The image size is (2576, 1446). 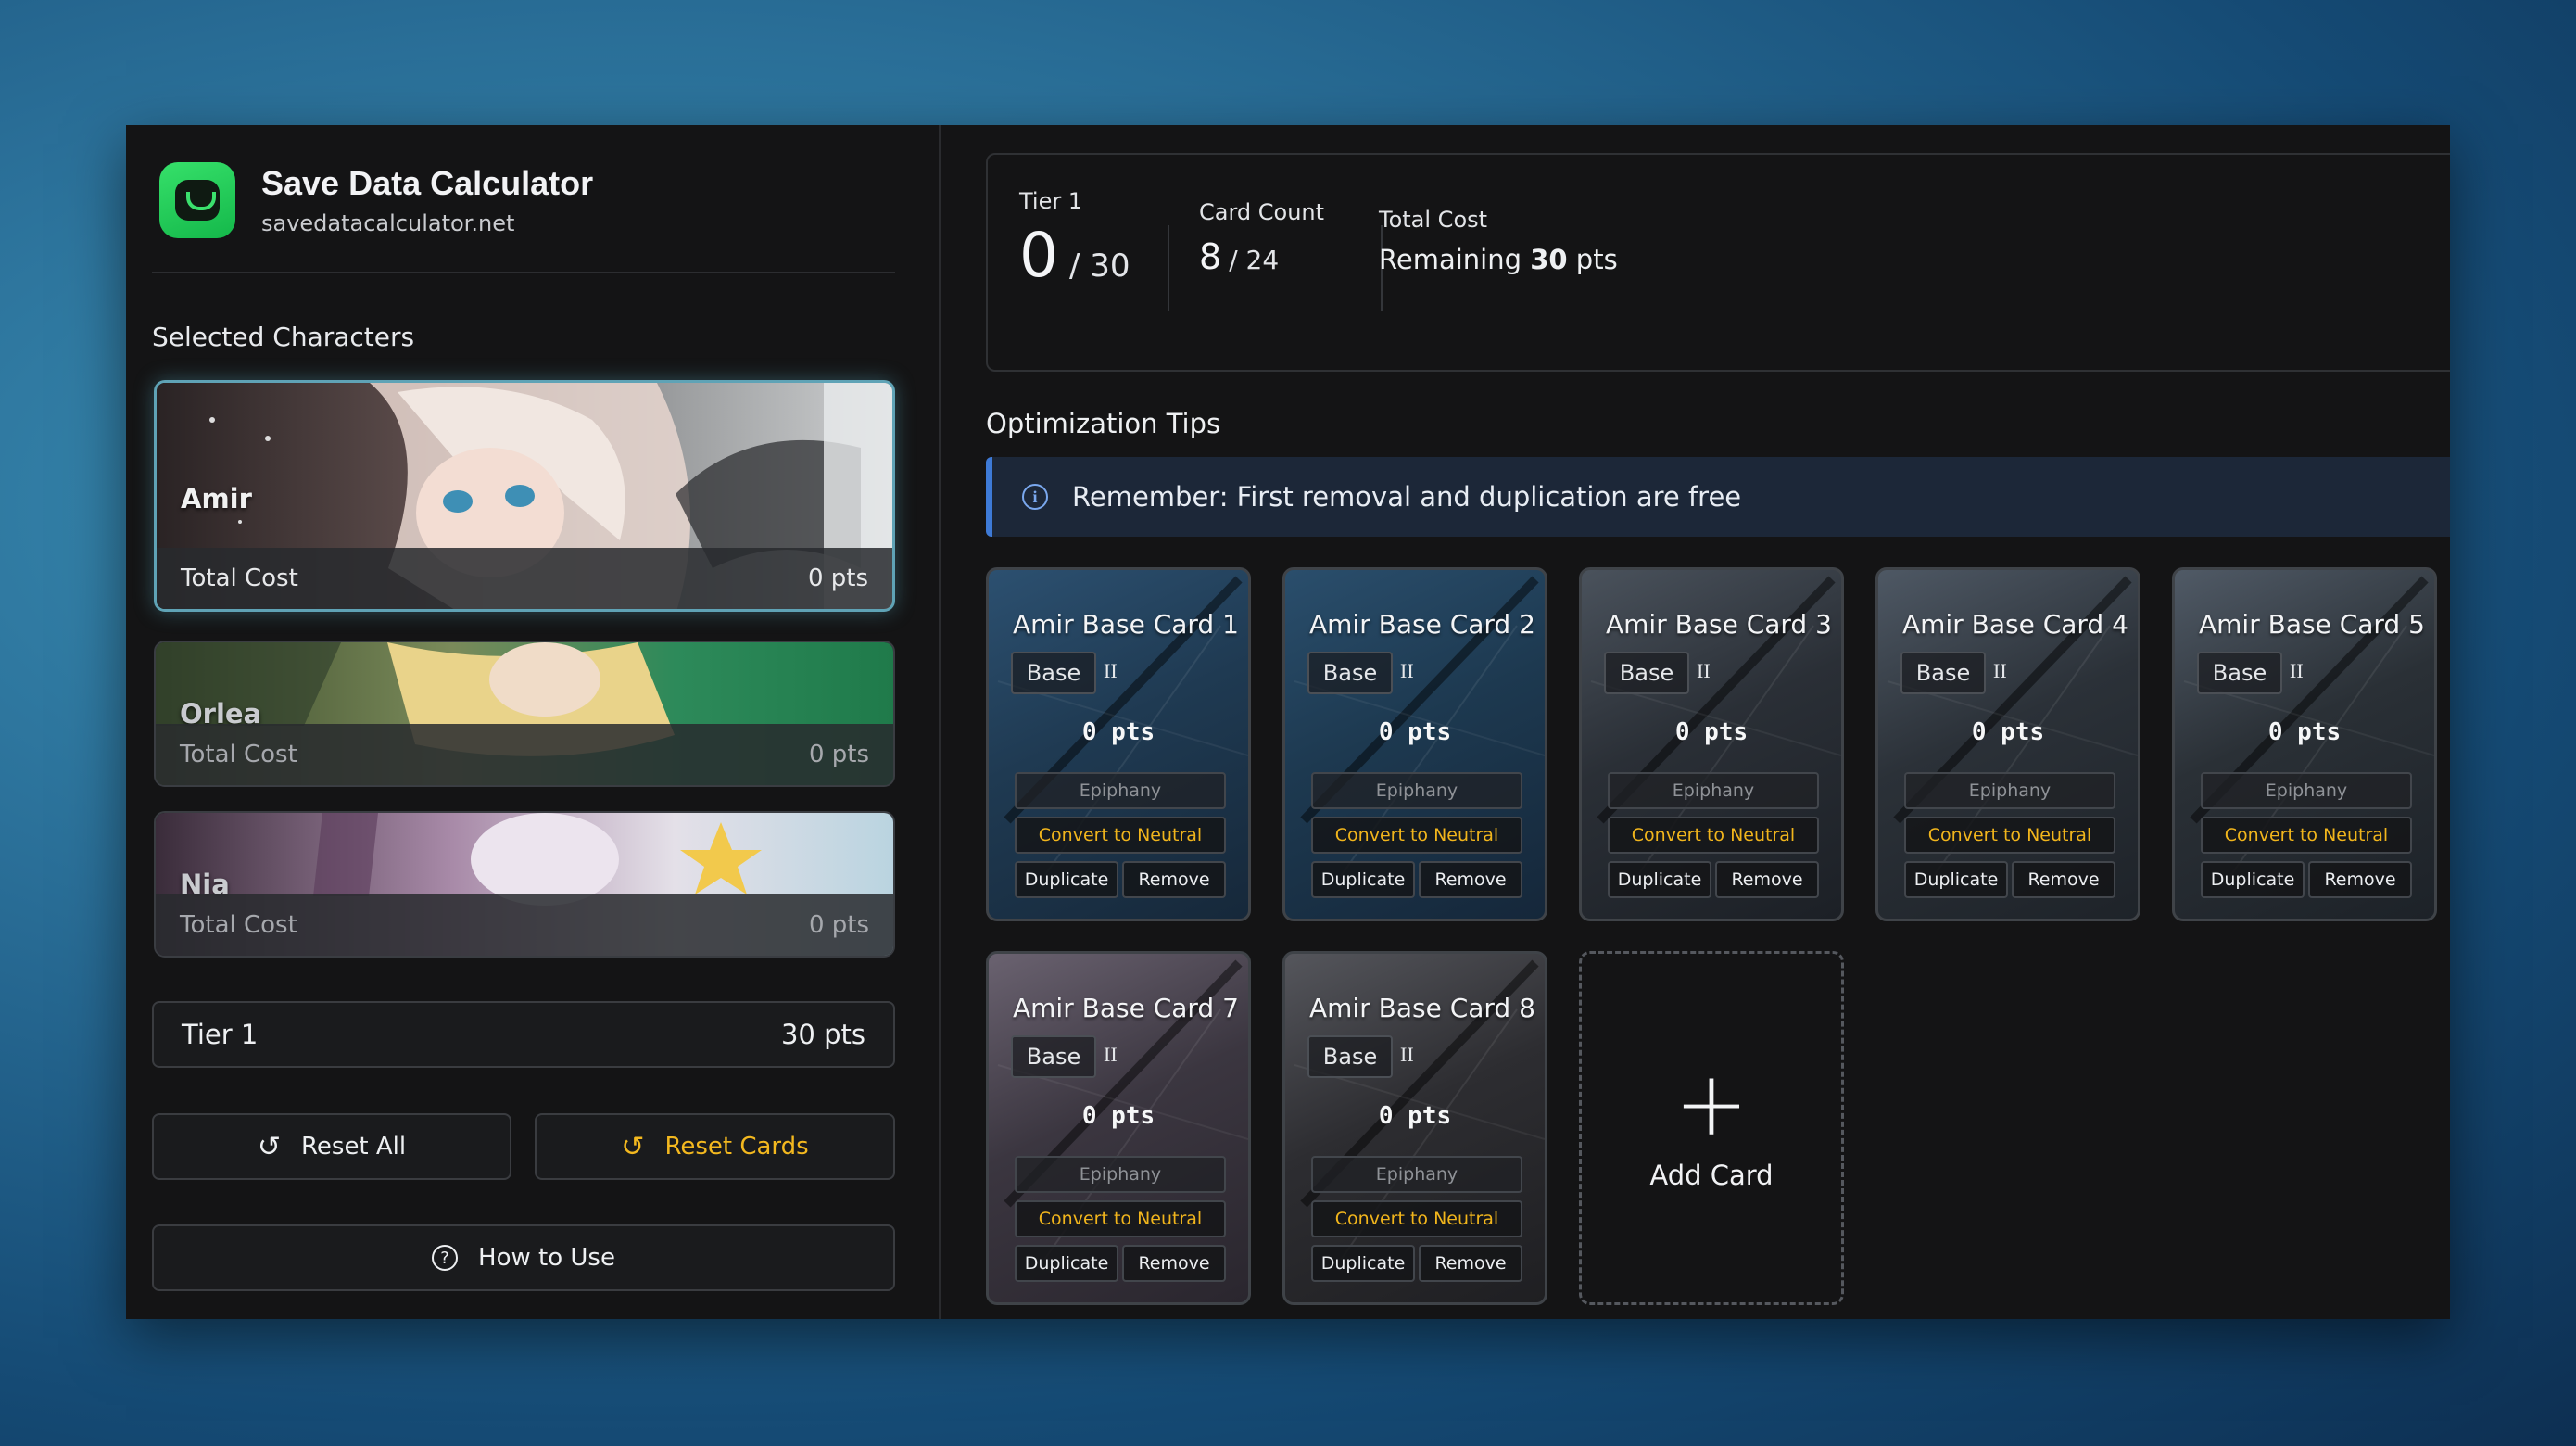 What do you see at coordinates (1422, 1008) in the screenshot?
I see `card-title: Amir Base Card 8` at bounding box center [1422, 1008].